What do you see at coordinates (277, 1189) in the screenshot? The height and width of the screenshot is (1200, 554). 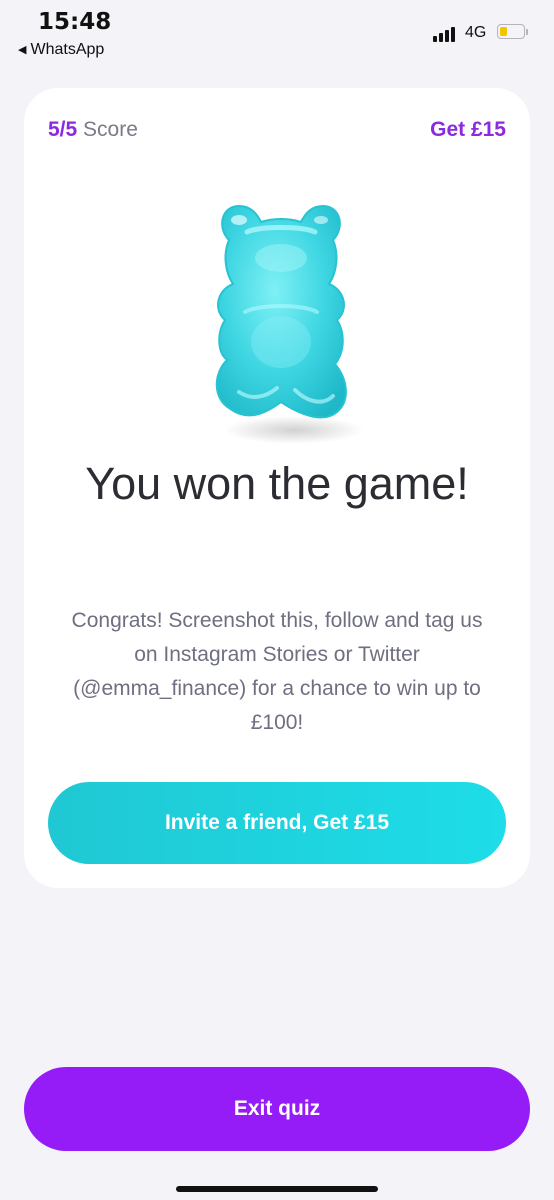 I see `home-indicator` at bounding box center [277, 1189].